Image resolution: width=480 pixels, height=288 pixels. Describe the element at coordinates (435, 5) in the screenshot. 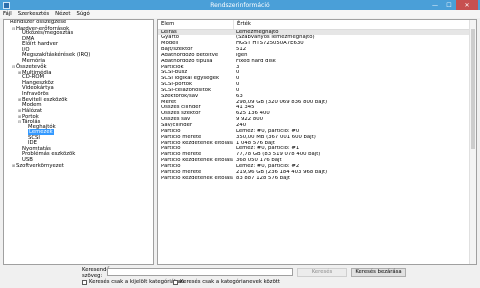

I see `minimize-button: —` at that location.